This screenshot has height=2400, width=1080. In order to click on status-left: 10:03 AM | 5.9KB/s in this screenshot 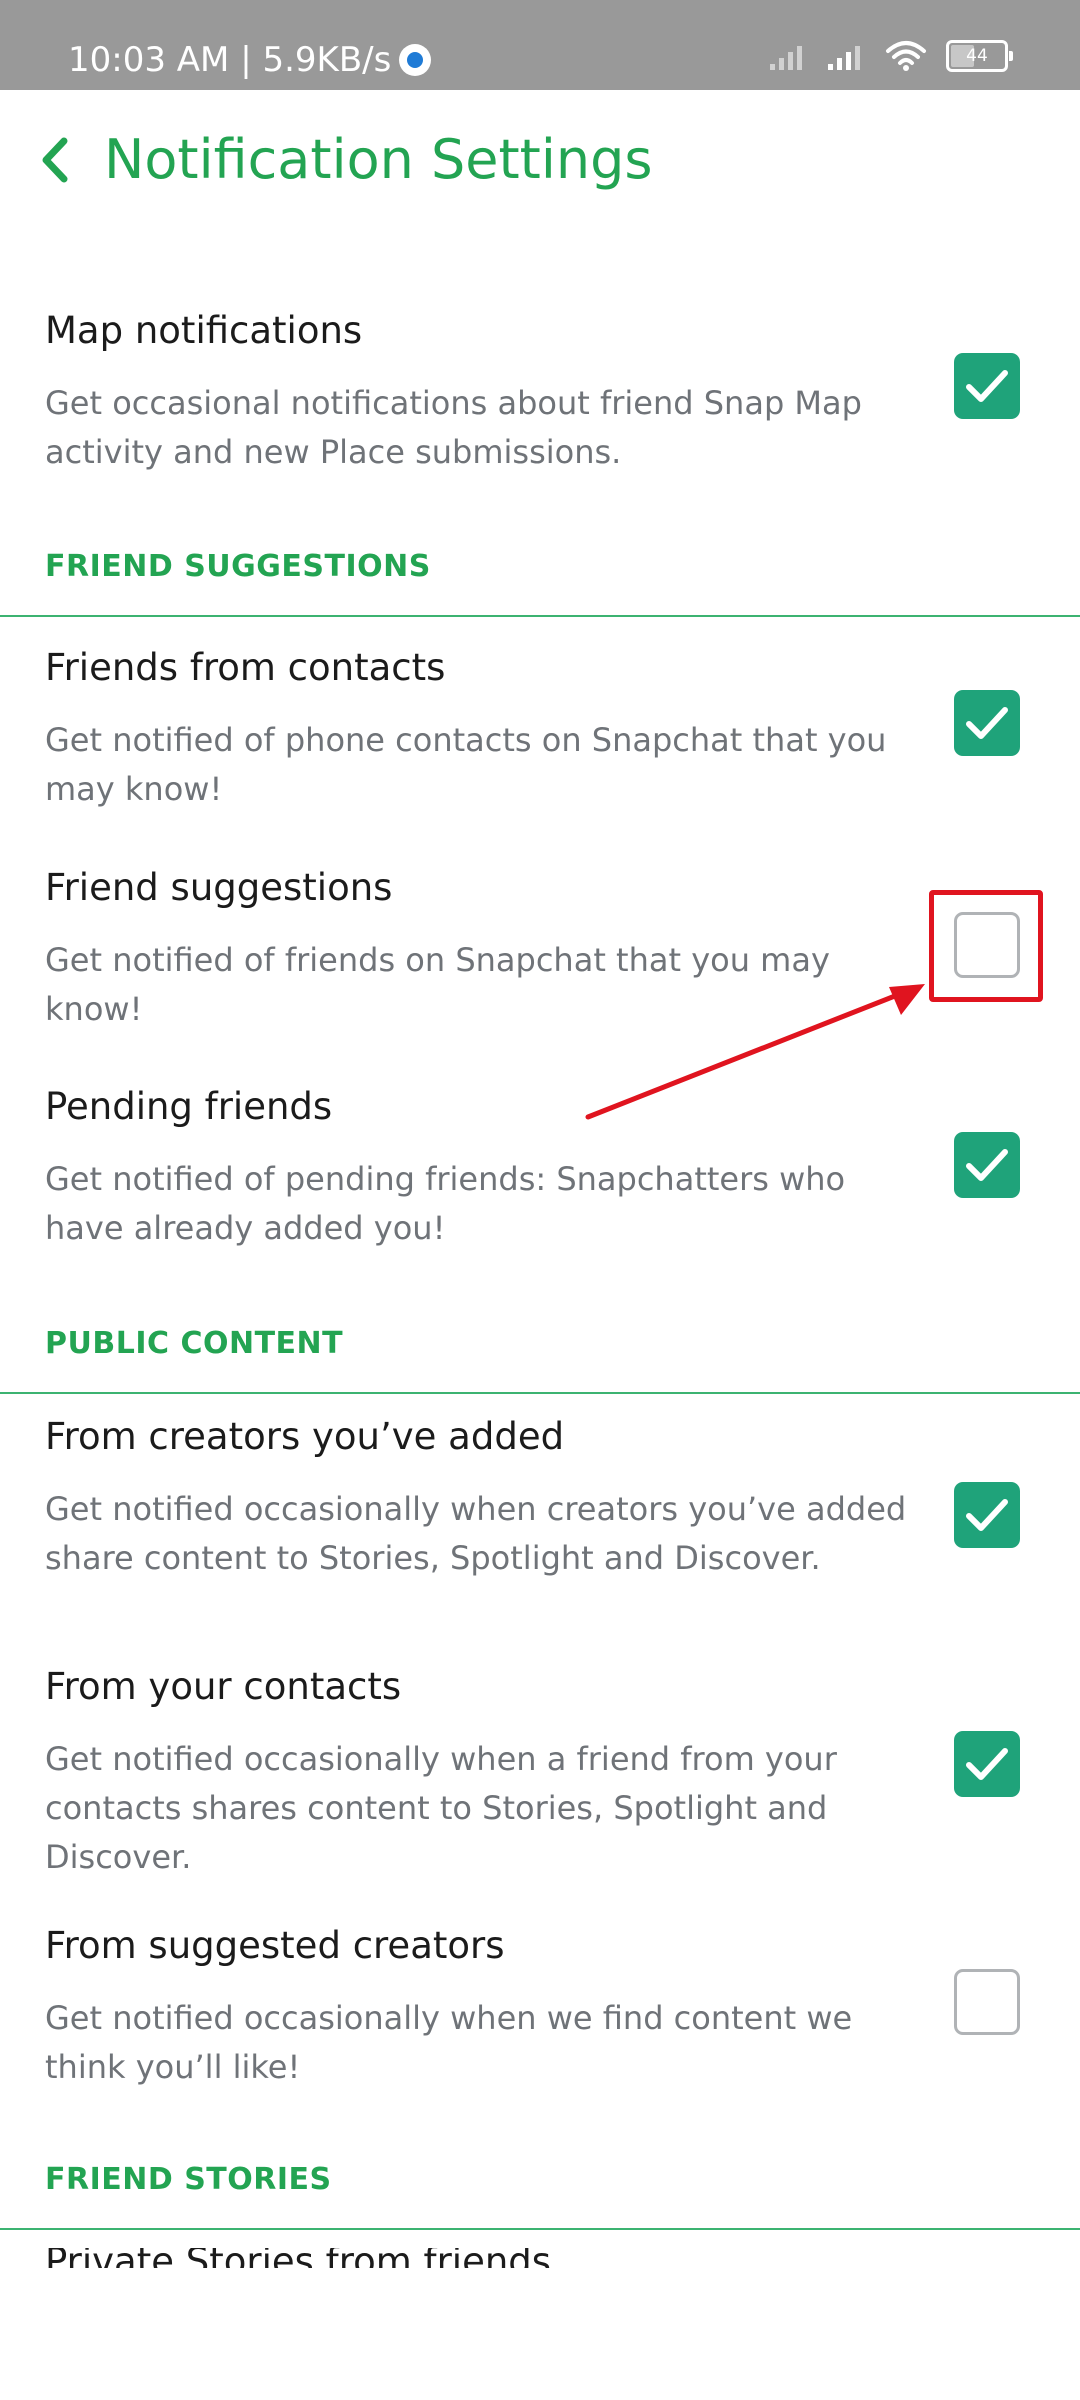, I will do `click(250, 60)`.